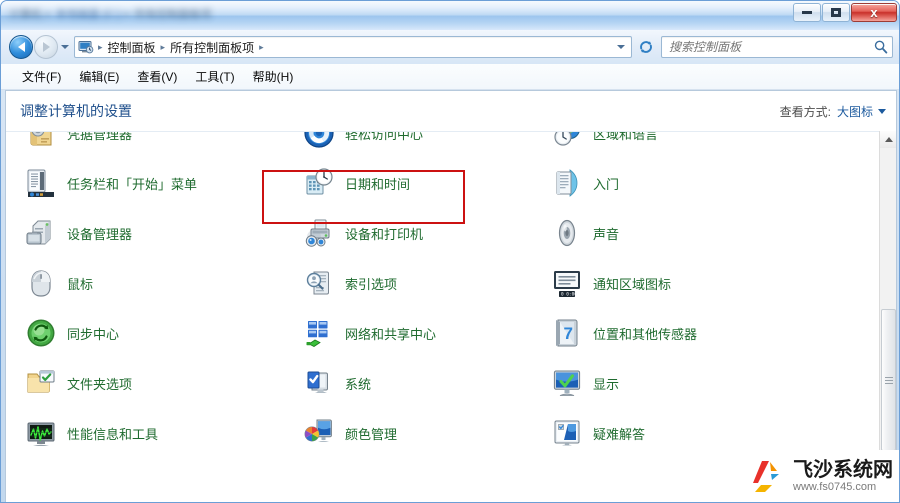 This screenshot has width=900, height=503. What do you see at coordinates (408, 283) in the screenshot?
I see `item-indexing-options: 索引选项` at bounding box center [408, 283].